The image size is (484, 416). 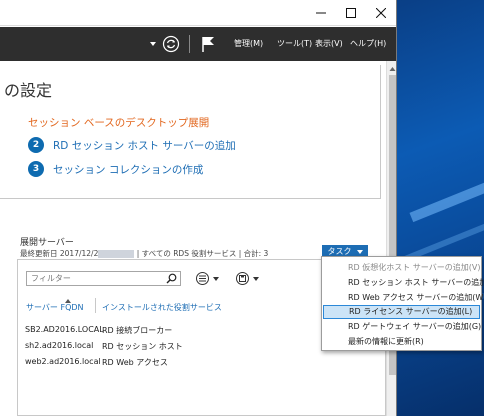 What do you see at coordinates (202, 278) in the screenshot?
I see `list-view-icon` at bounding box center [202, 278].